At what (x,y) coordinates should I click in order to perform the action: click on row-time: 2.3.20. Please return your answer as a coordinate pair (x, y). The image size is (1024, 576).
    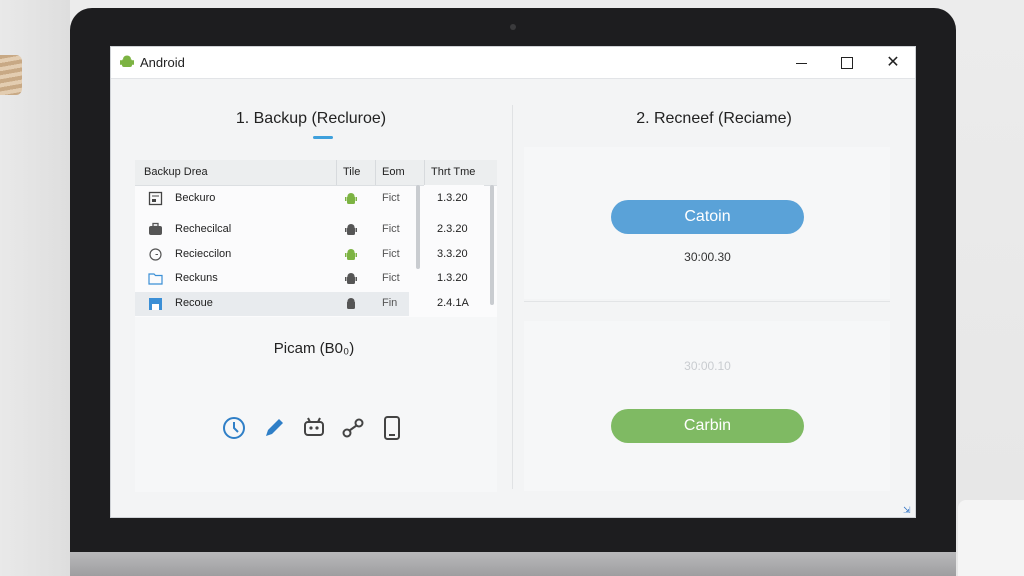
    Looking at the image, I should click on (452, 229).